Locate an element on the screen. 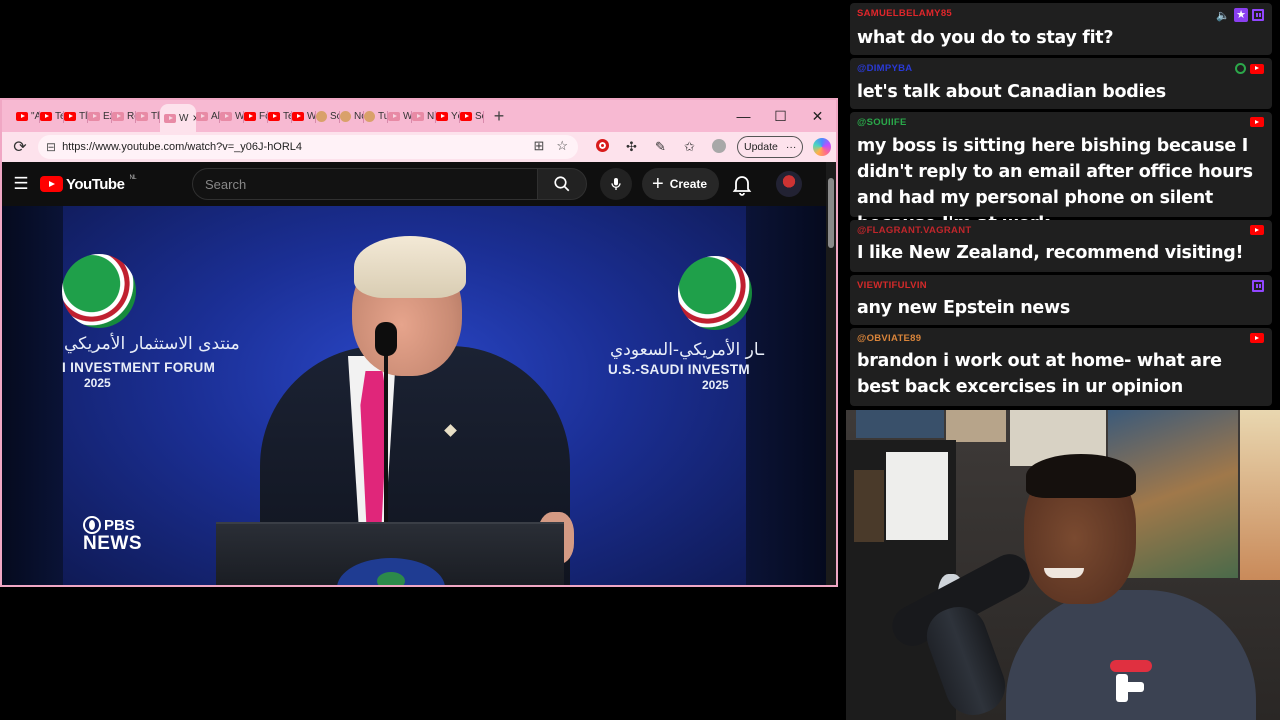 The height and width of the screenshot is (720, 1280). copilot-icon is located at coordinates (822, 147).